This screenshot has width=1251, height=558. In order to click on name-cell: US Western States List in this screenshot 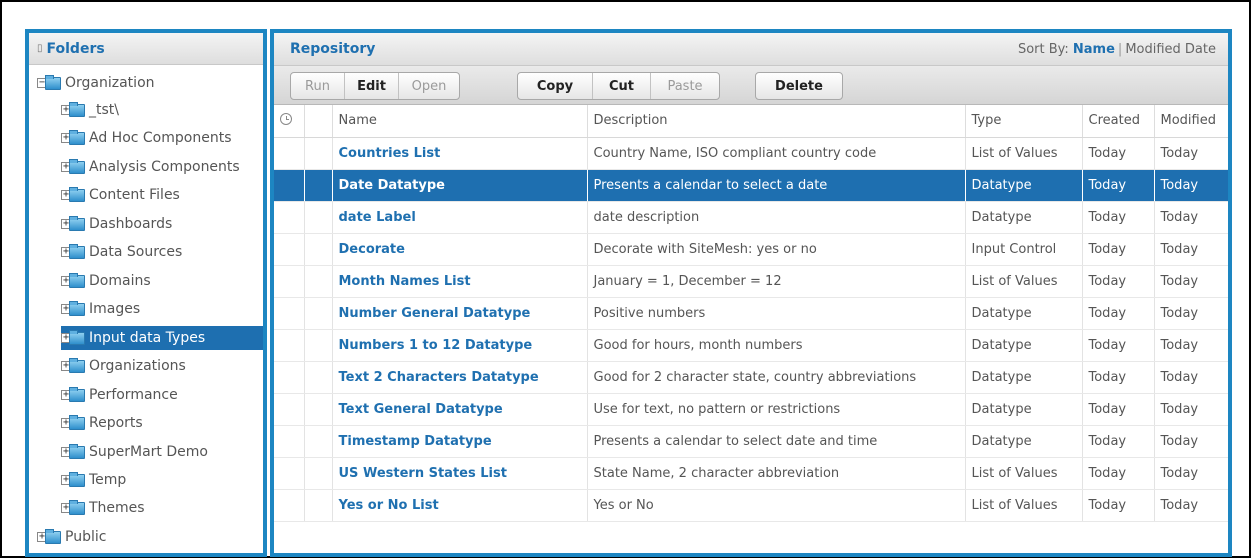, I will do `click(460, 473)`.